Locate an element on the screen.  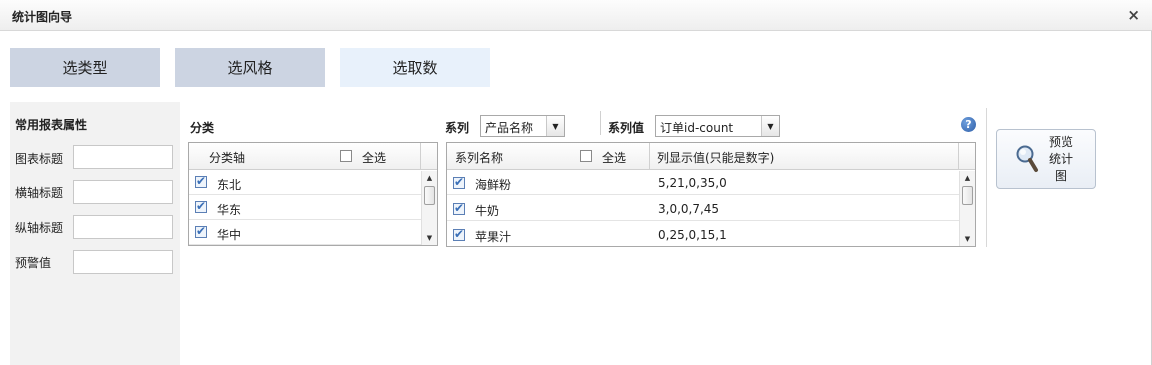
preview-chart-button: 预览 统计 图 is located at coordinates (1046, 159).